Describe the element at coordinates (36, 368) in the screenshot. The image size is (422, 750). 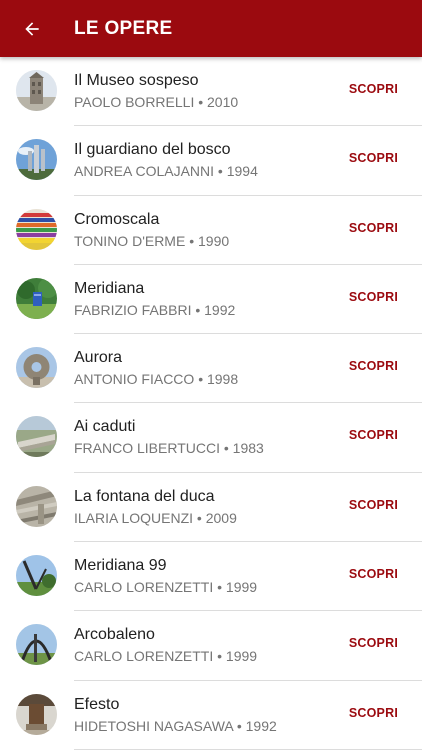
I see `photo-stone-ring-icon` at that location.